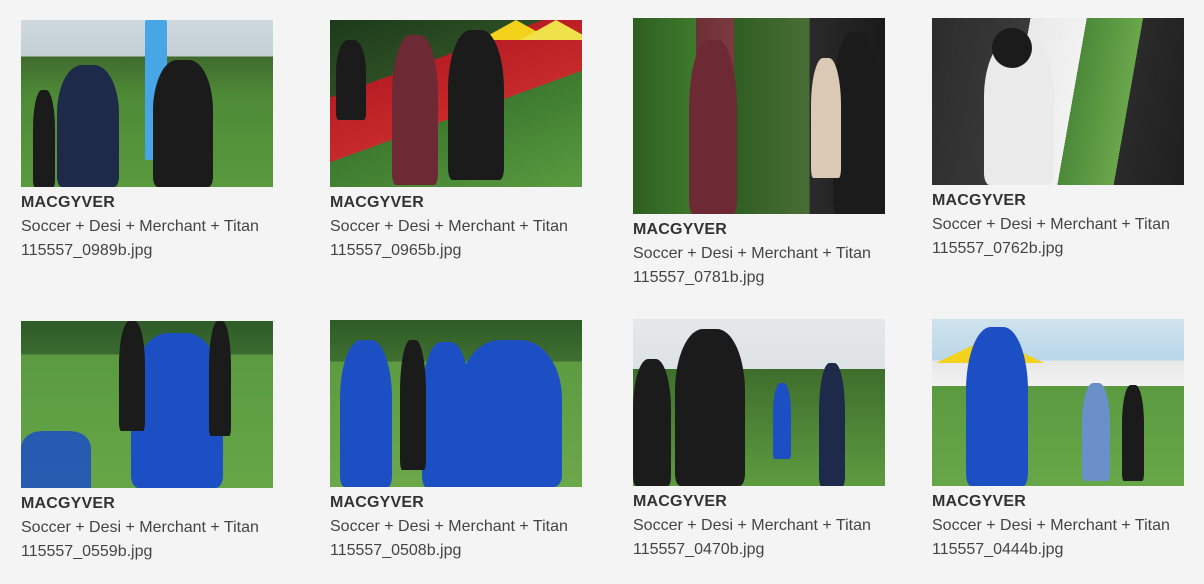 This screenshot has height=584, width=1204. I want to click on card-filename: 115557_0508b.jpg, so click(396, 550).